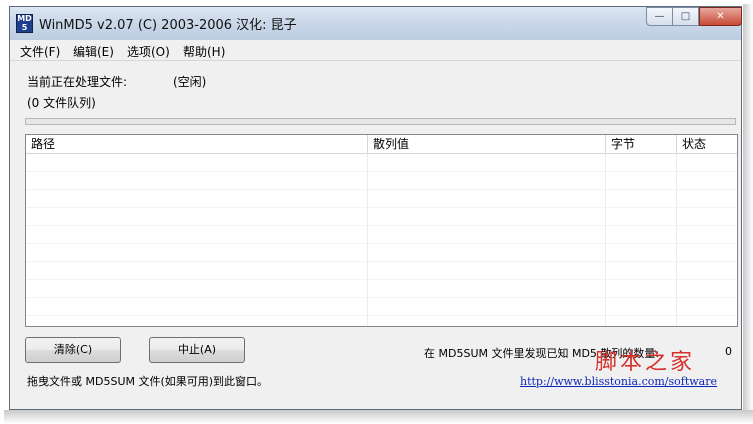 The width and height of the screenshot is (753, 424). I want to click on current-file-label: 当前正在处理文件:, so click(77, 82).